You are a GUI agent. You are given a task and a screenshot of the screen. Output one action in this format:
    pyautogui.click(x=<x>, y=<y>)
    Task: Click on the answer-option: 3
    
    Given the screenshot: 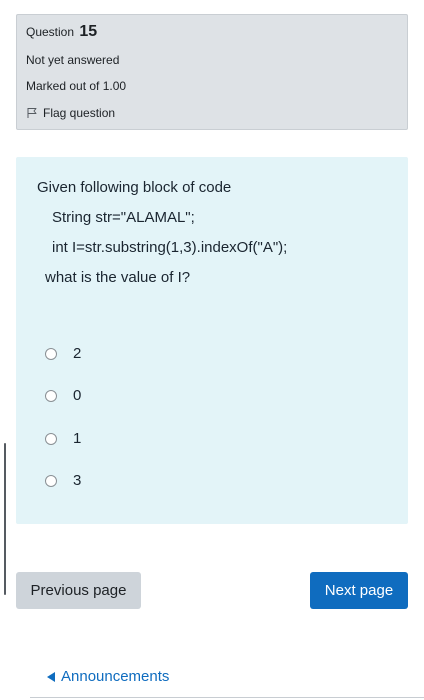 What is the action you would take?
    pyautogui.click(x=63, y=480)
    